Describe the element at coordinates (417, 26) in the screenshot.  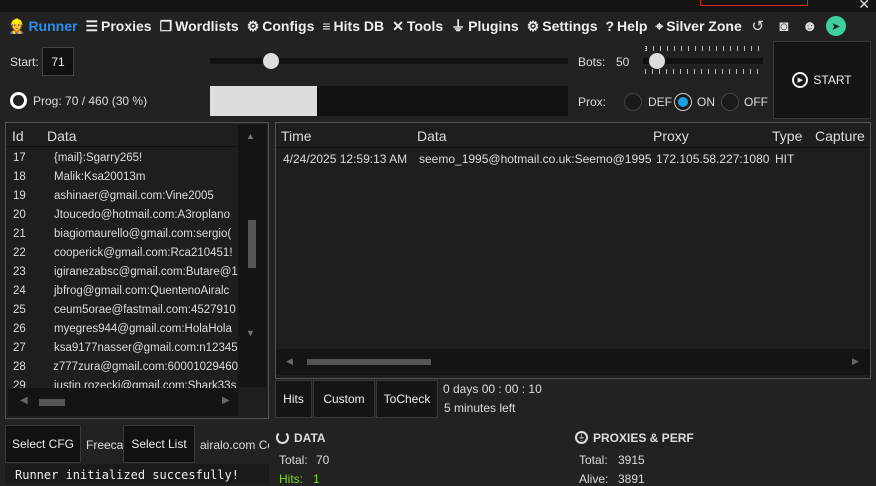
I see `nav-tools: ✕ Tools` at that location.